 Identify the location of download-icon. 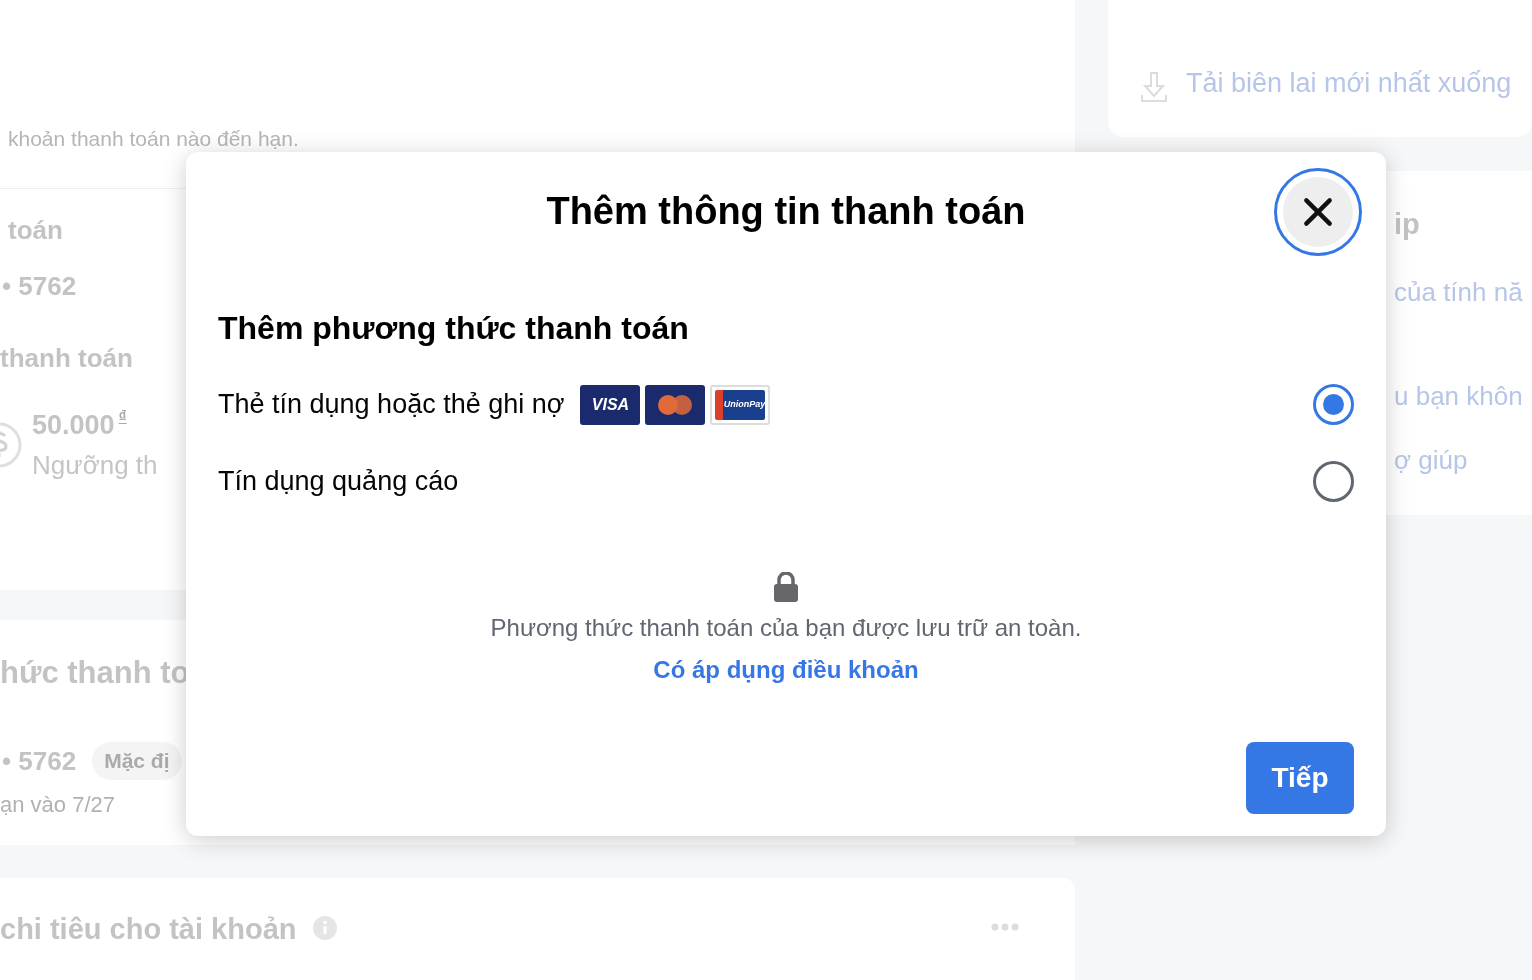
(1154, 87).